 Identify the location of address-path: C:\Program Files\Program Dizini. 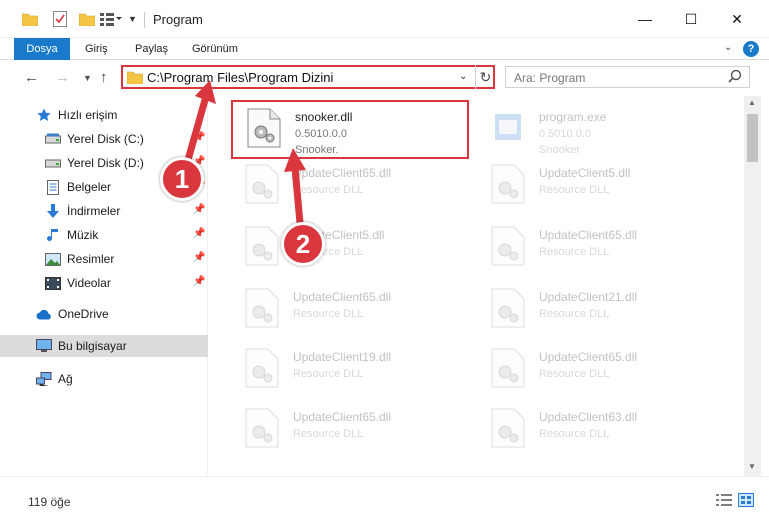
(240, 77).